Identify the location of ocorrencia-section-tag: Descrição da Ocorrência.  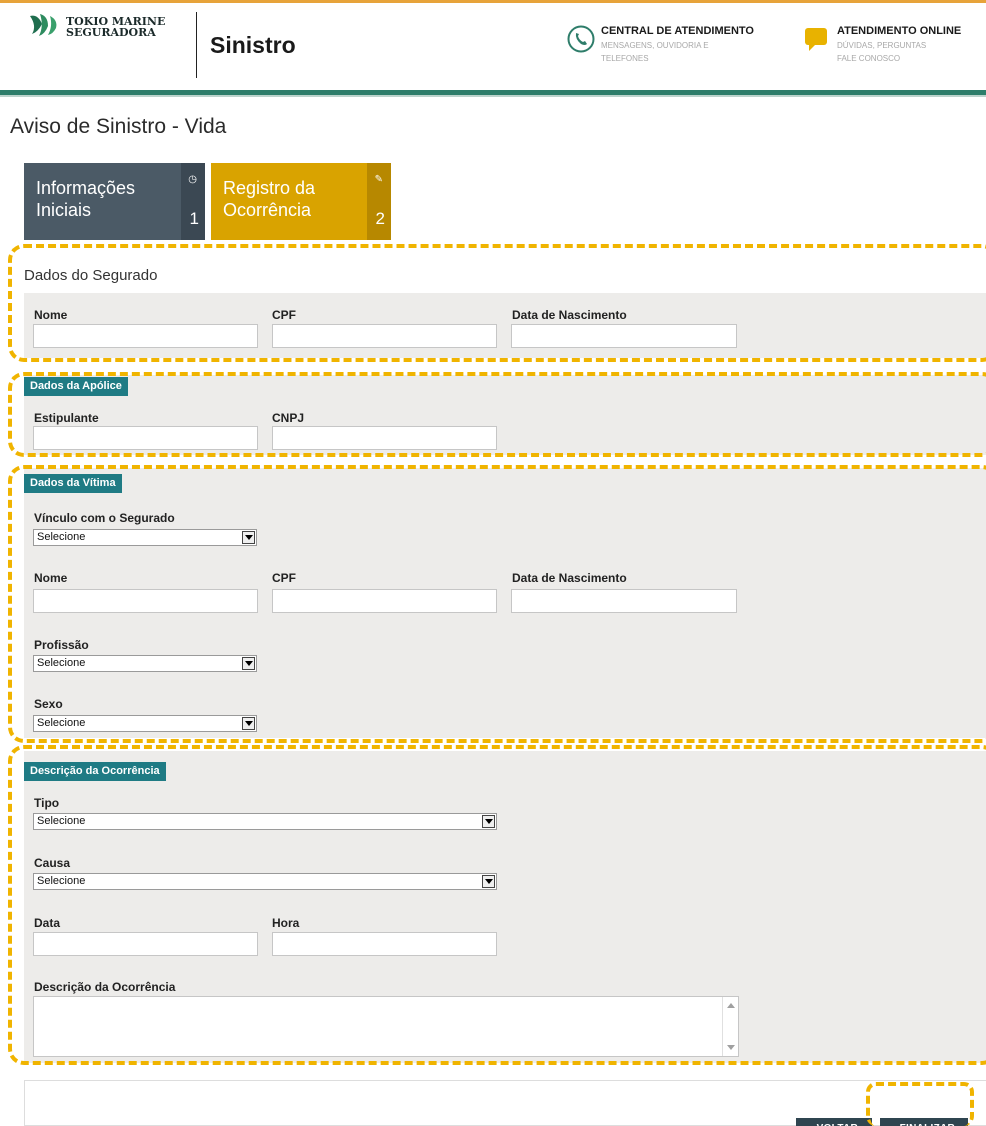
(95, 771).